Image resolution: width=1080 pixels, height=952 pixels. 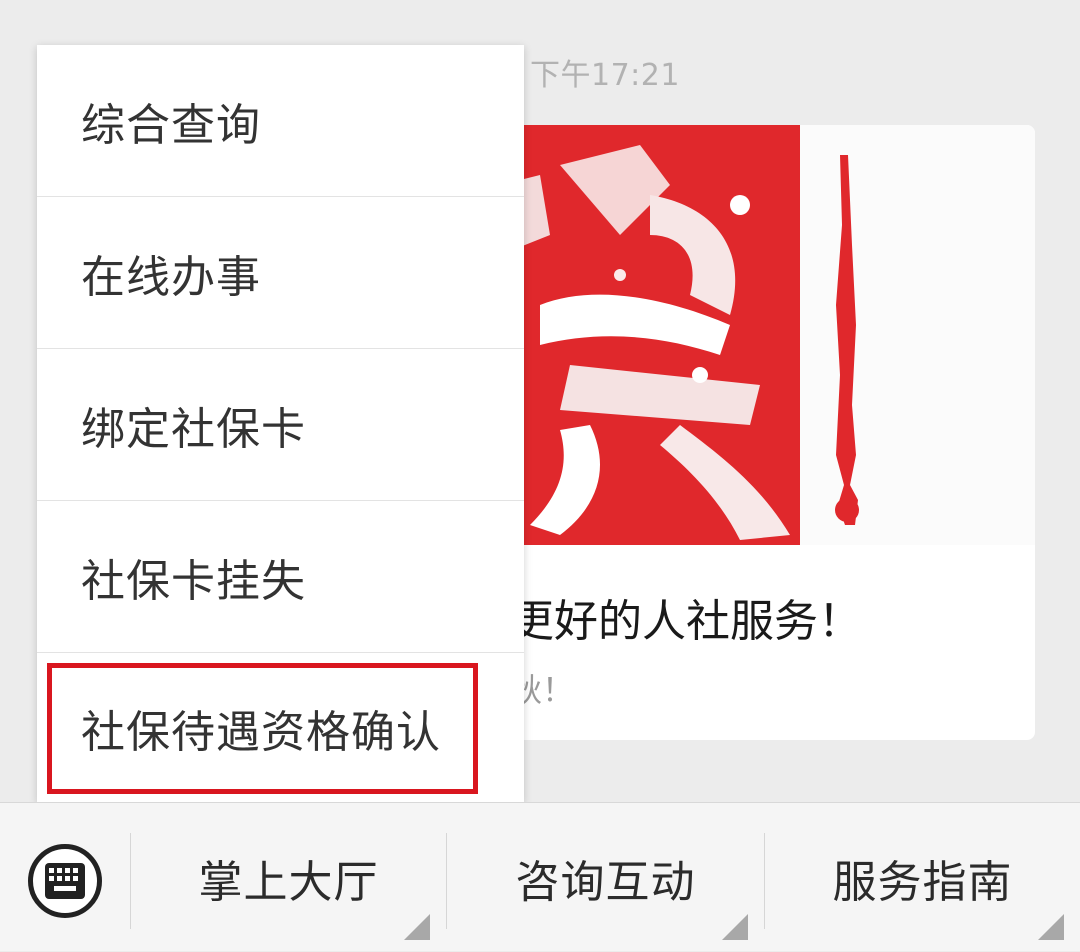 I want to click on calligraphy-seal-image, so click(x=679, y=335).